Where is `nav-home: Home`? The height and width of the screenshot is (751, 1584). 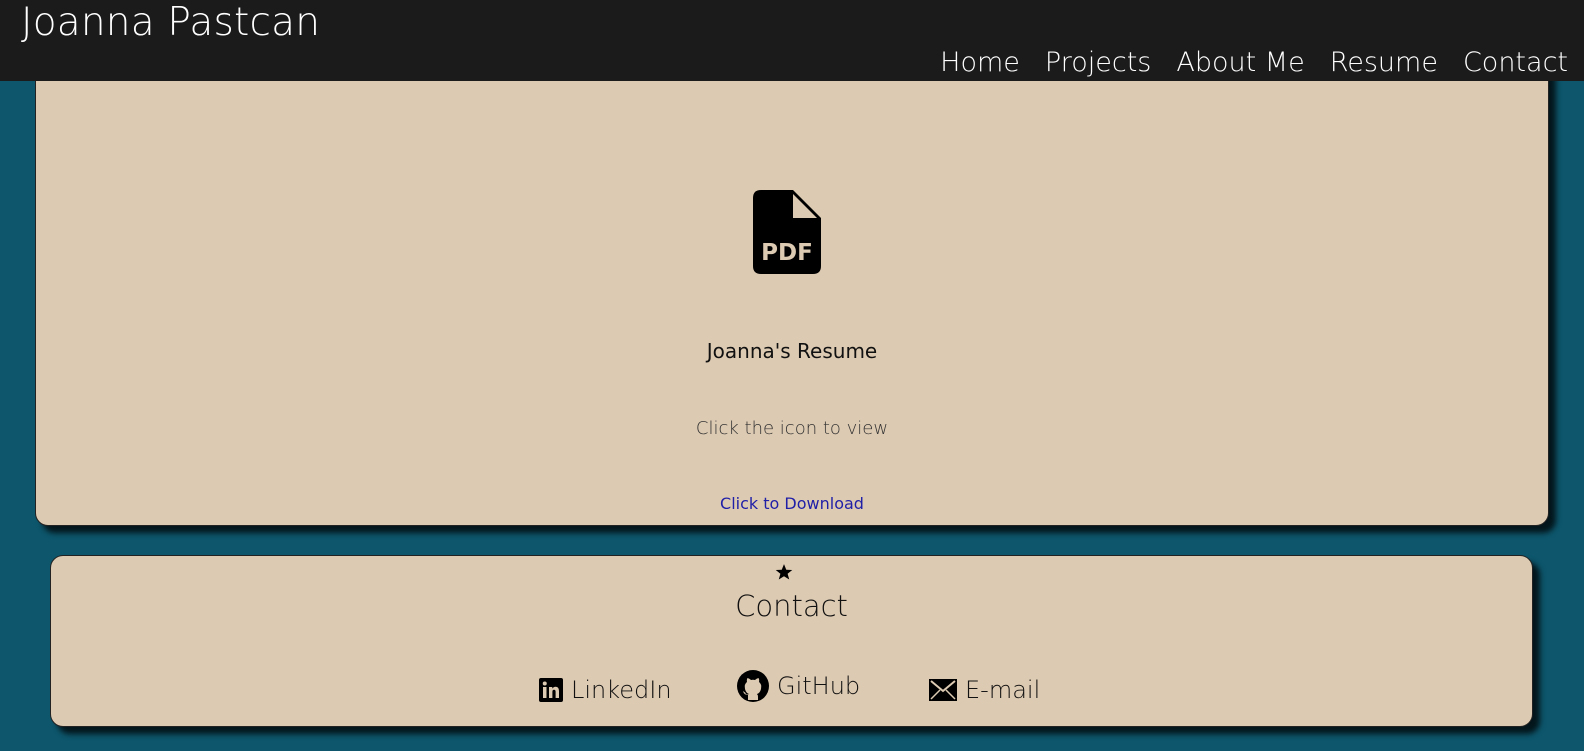 nav-home: Home is located at coordinates (980, 62).